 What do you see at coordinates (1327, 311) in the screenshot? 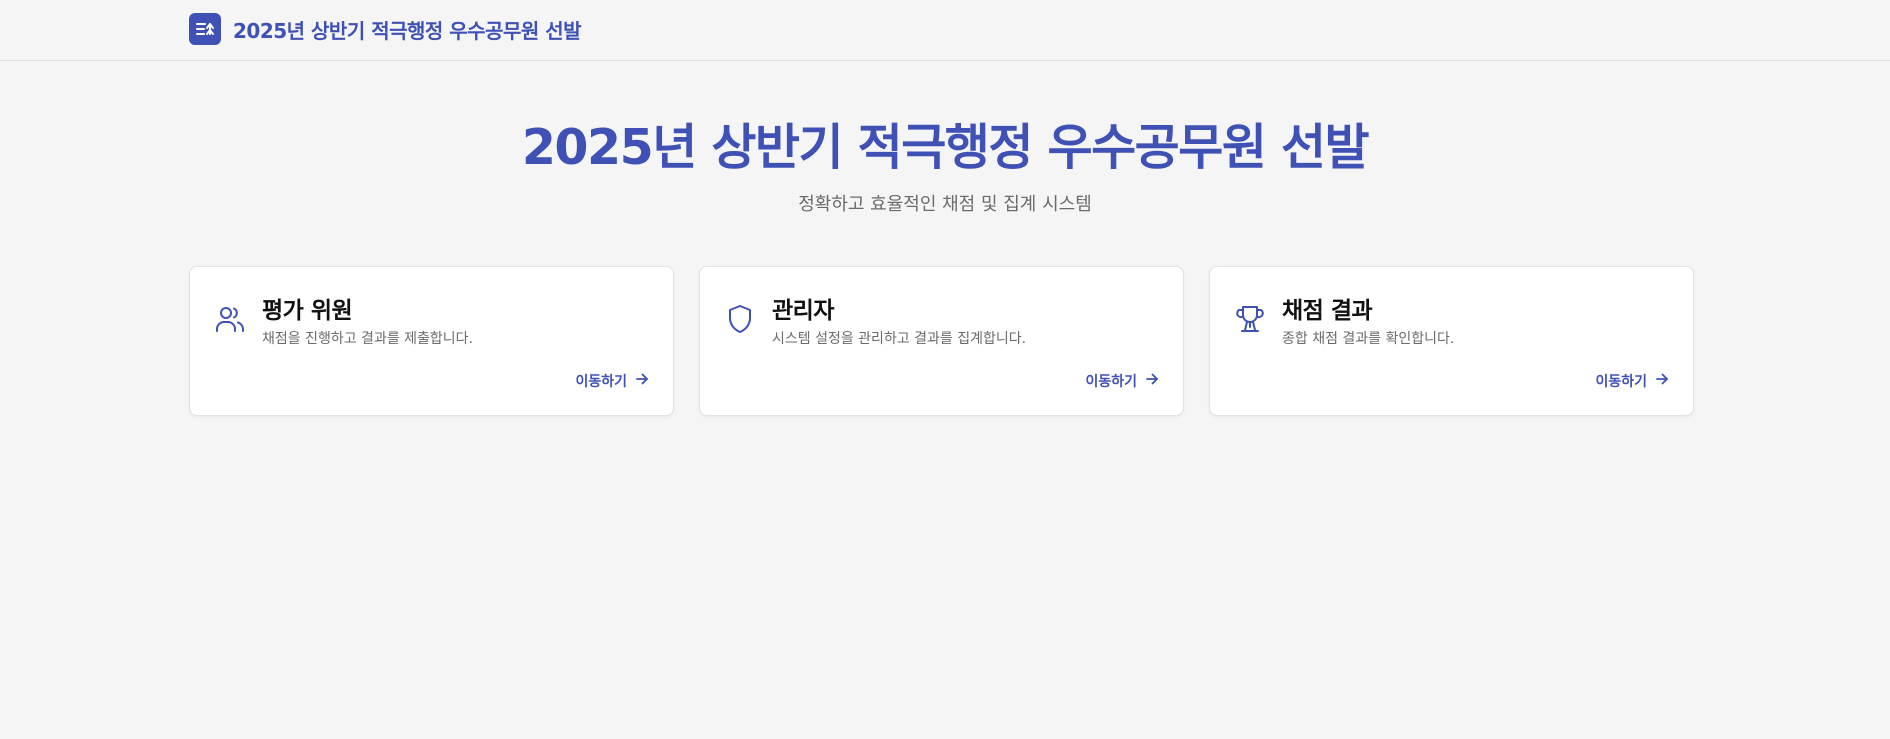
I see `card-title: 채점 결과` at bounding box center [1327, 311].